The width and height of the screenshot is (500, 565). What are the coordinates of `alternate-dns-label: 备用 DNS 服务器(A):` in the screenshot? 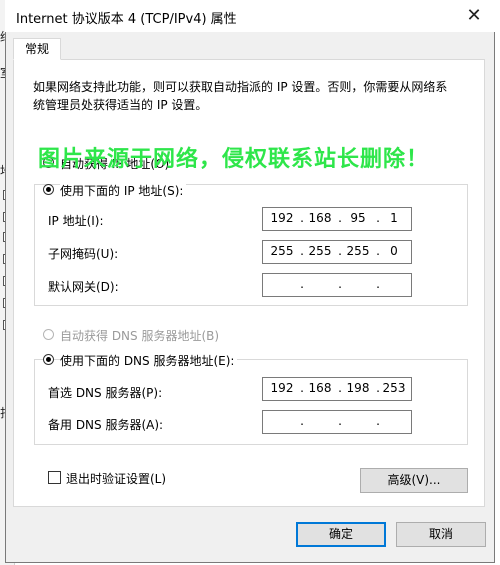 It's located at (106, 425).